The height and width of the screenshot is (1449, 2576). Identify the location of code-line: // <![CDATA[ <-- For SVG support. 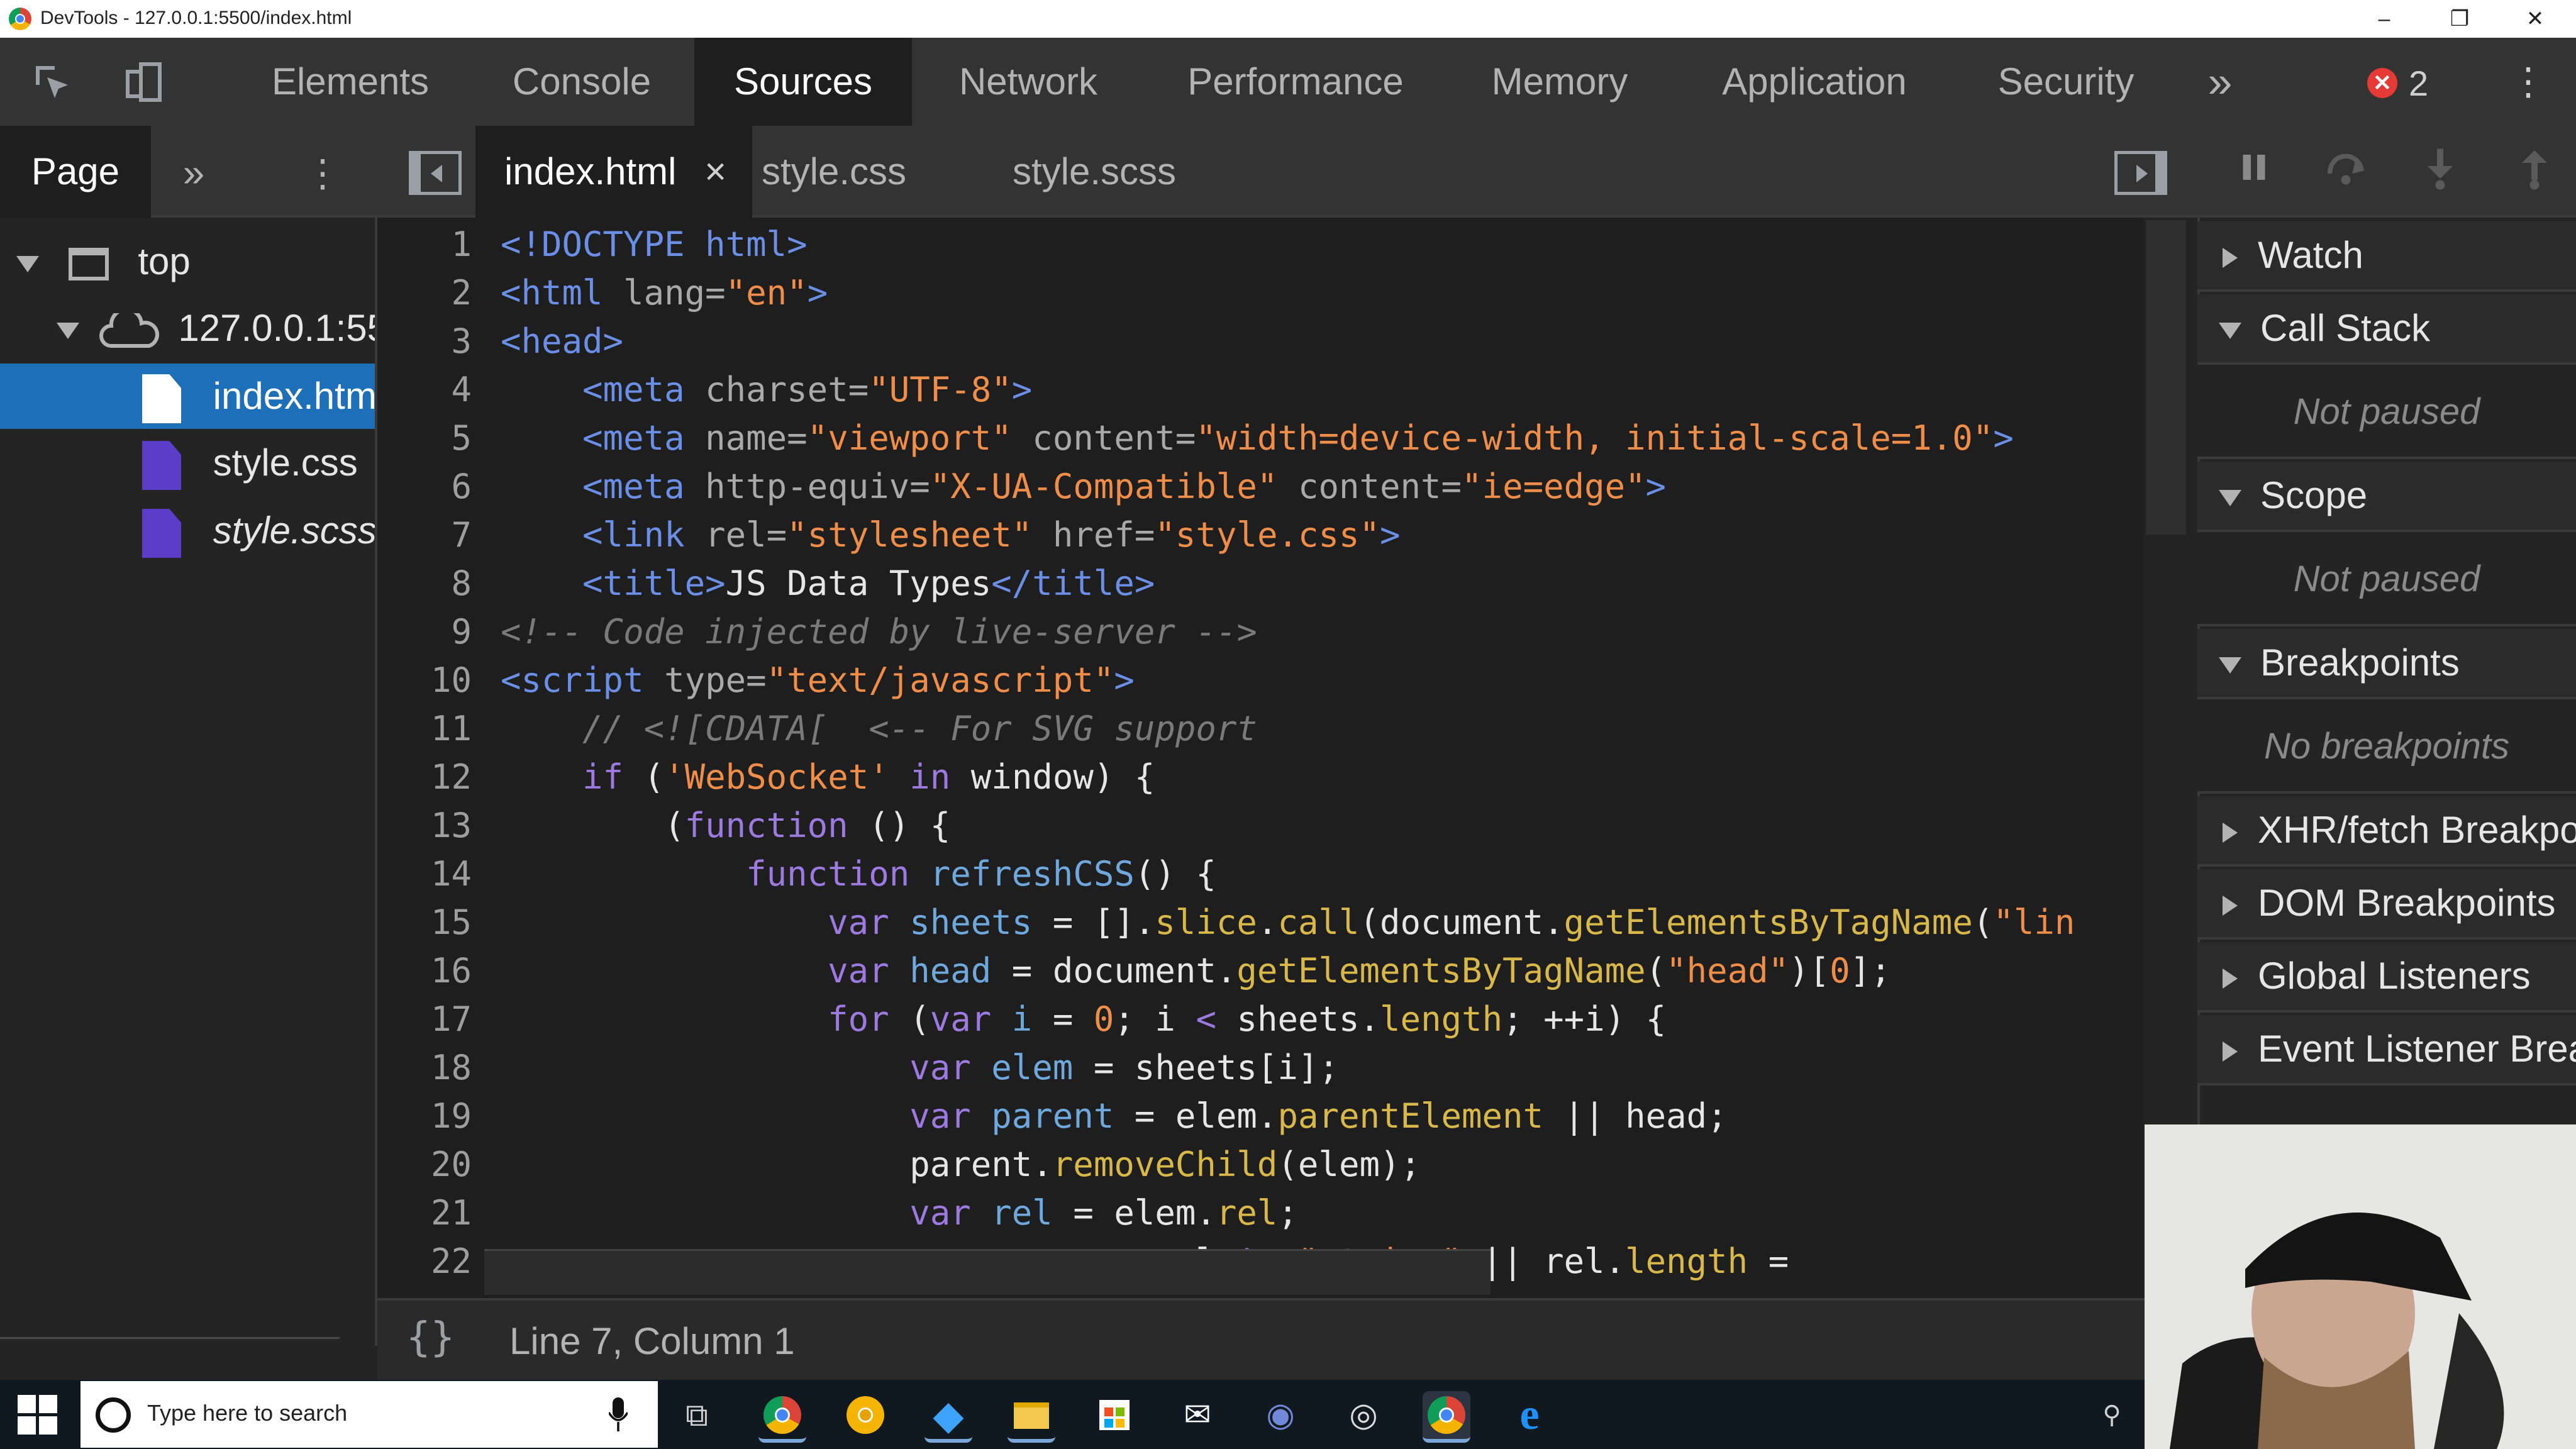
(1318, 728).